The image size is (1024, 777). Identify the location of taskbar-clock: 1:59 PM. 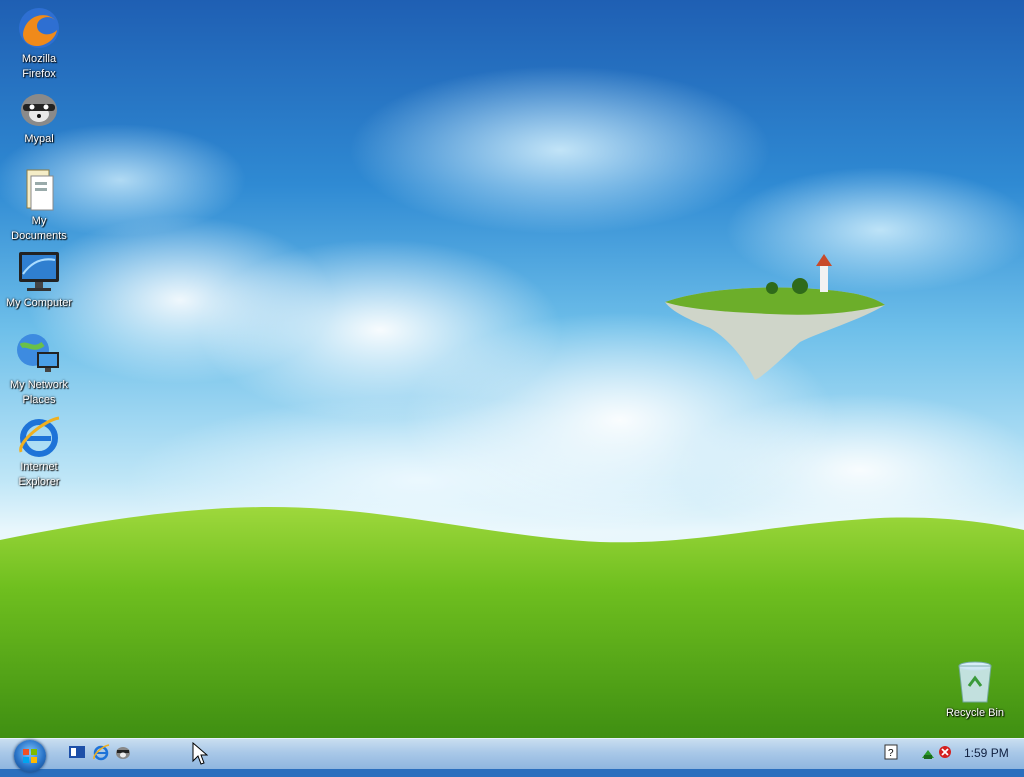
(986, 753).